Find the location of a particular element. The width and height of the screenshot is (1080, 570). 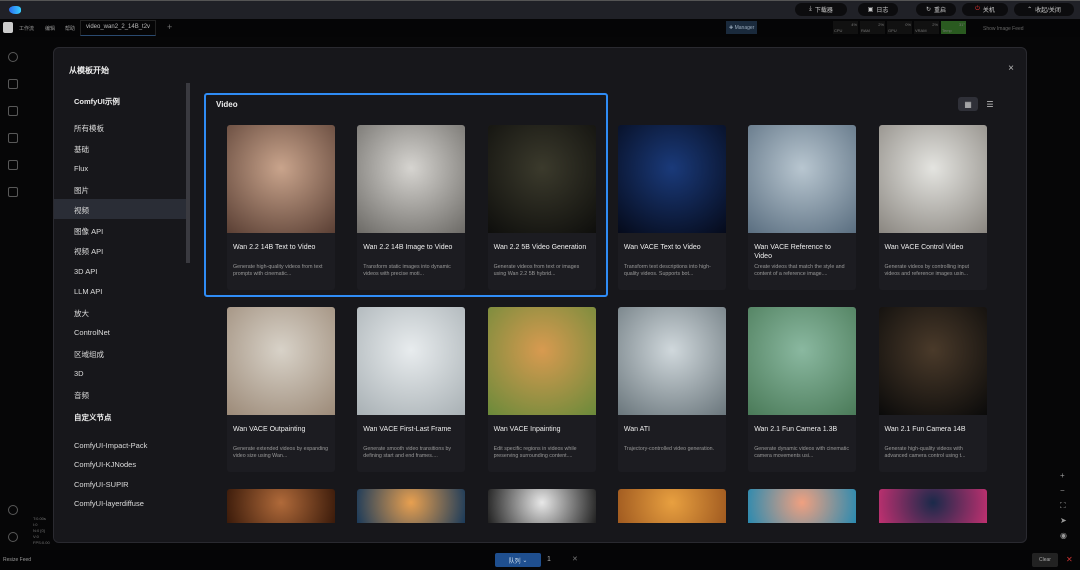

menu-help: 帮助 is located at coordinates (70, 28).